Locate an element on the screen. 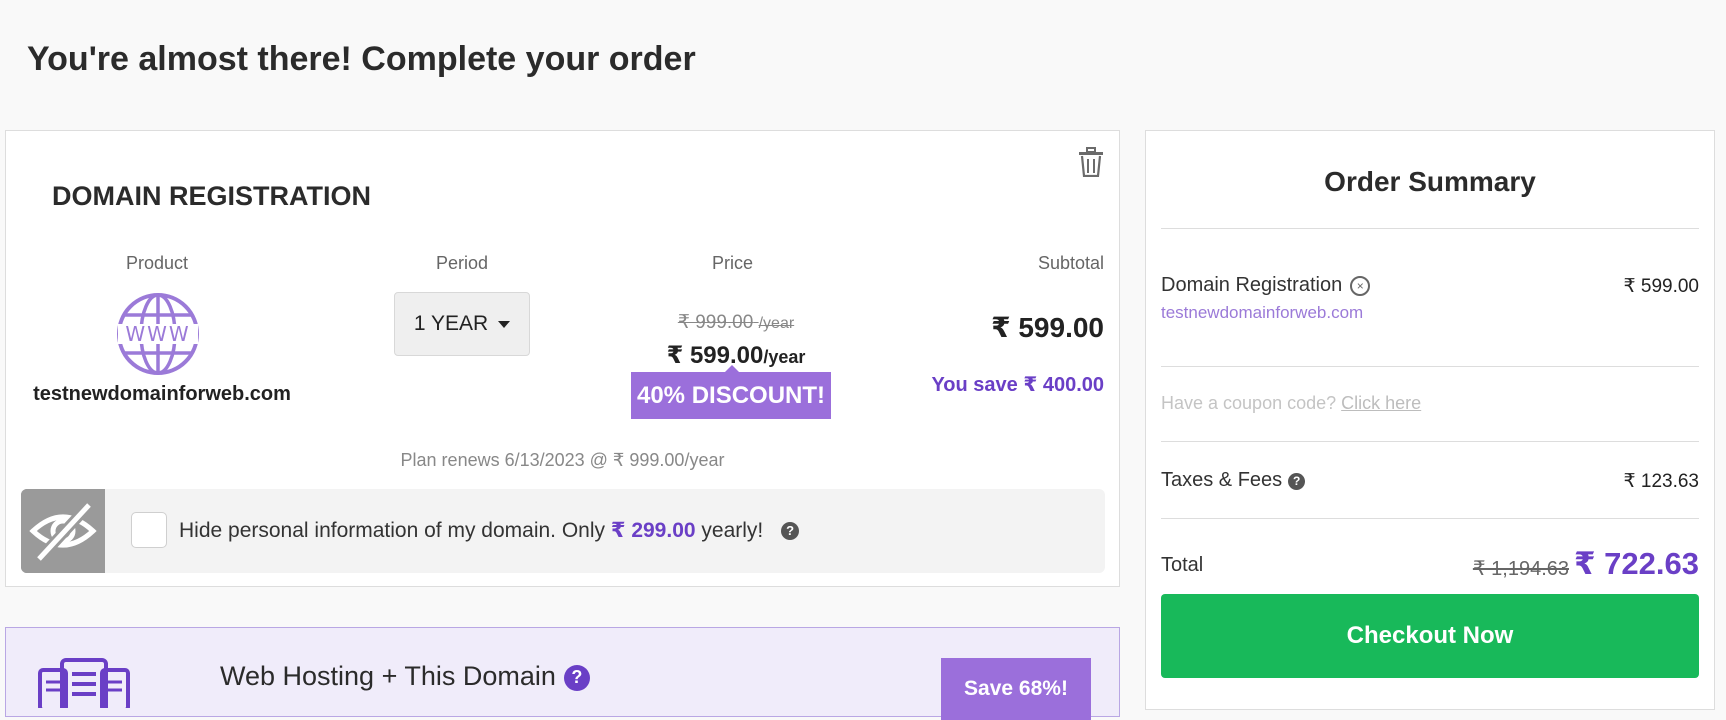 The height and width of the screenshot is (720, 1726). summary-item-label: Domain Registration × is located at coordinates (1266, 285).